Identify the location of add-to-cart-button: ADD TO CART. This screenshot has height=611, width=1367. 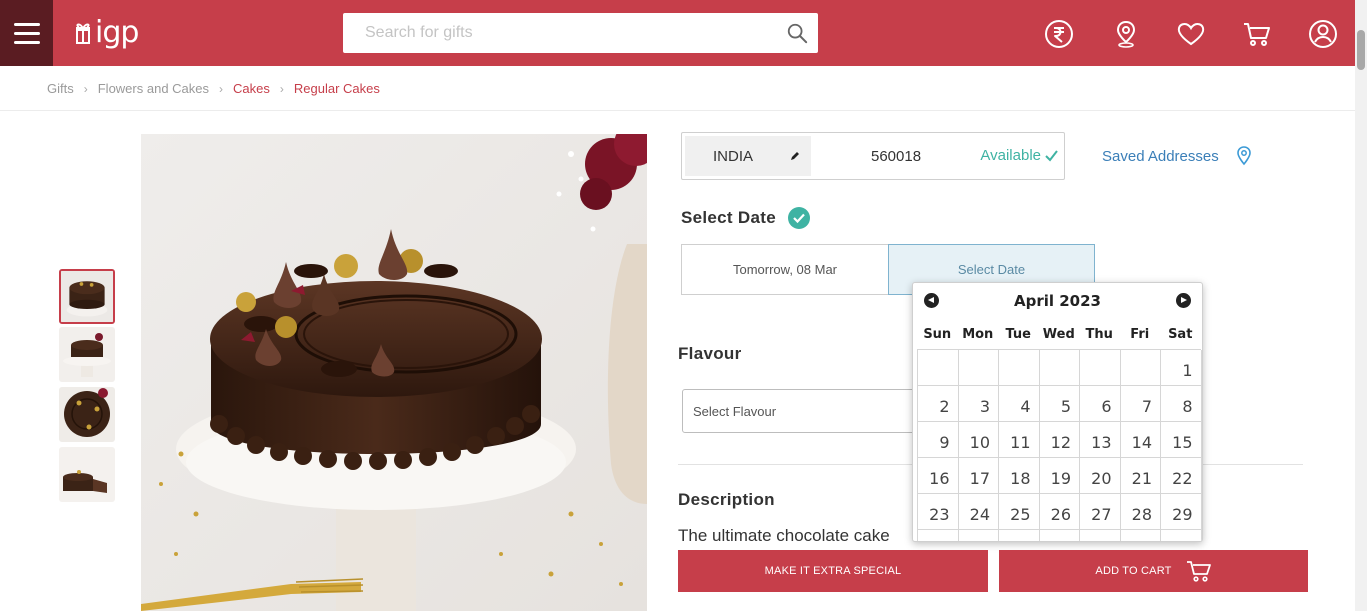
(1153, 571).